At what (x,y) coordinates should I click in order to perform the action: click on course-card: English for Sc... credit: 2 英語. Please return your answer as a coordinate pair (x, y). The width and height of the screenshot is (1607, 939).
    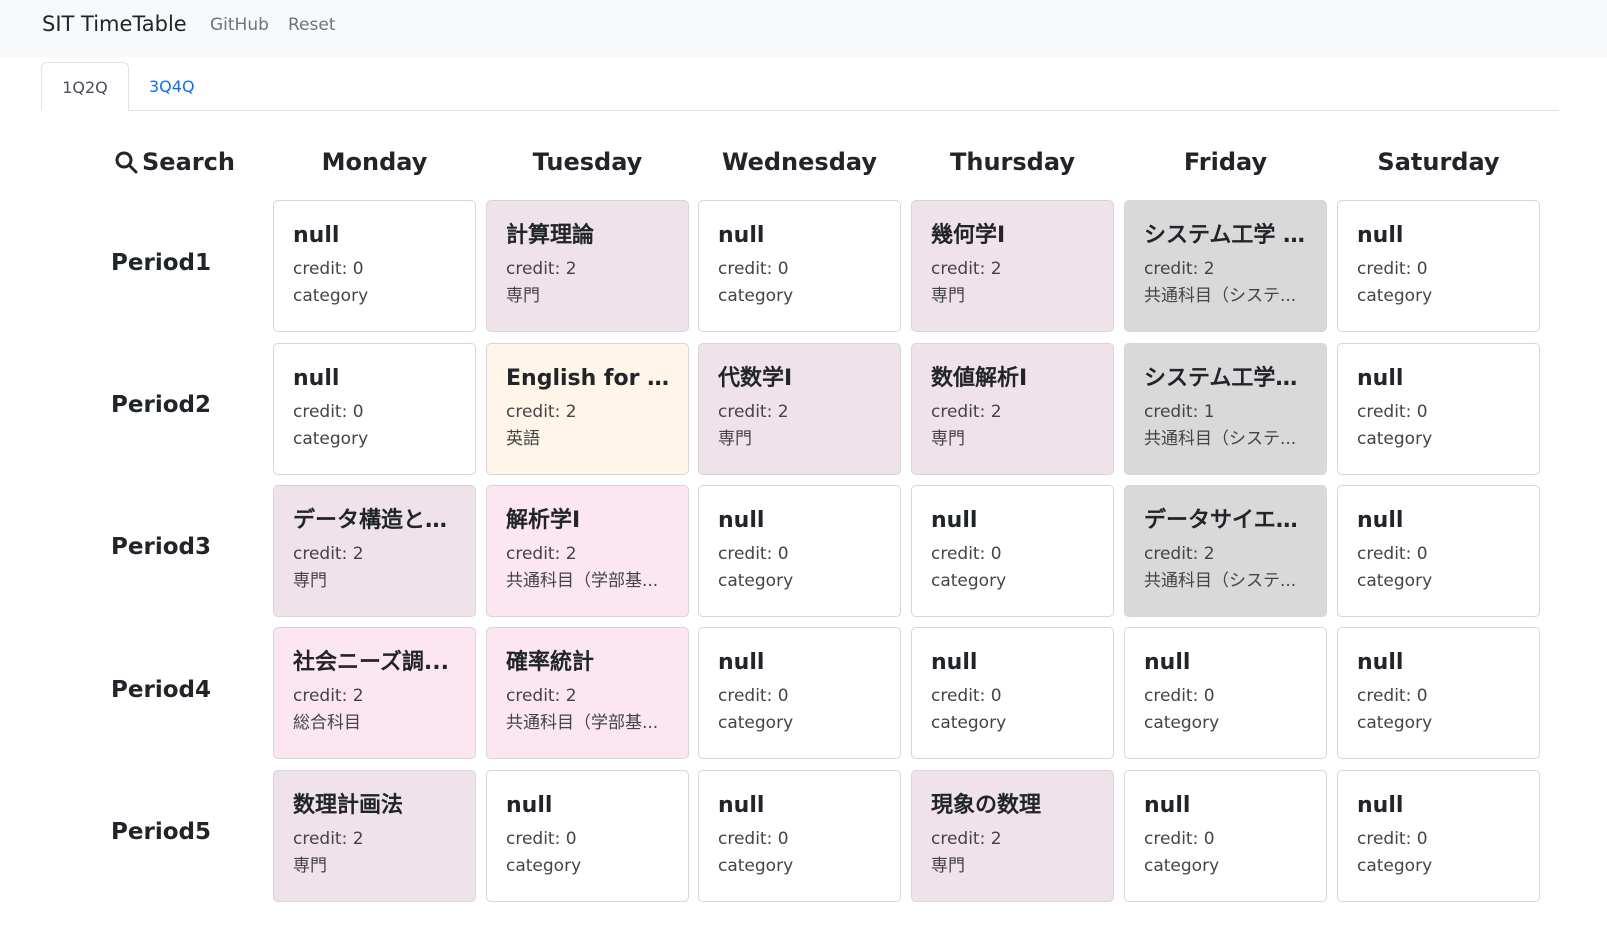
    Looking at the image, I should click on (587, 409).